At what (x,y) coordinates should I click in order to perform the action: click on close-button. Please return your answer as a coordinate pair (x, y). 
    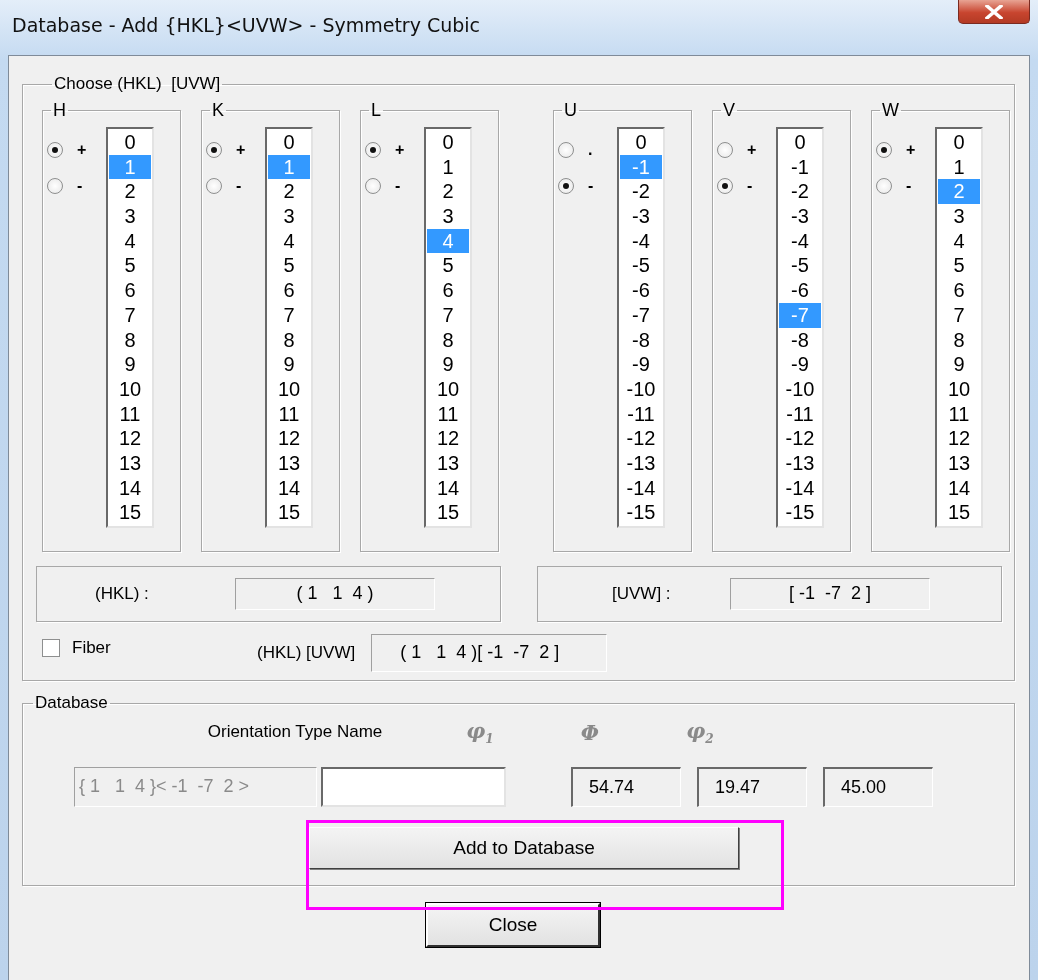
    Looking at the image, I should click on (994, 12).